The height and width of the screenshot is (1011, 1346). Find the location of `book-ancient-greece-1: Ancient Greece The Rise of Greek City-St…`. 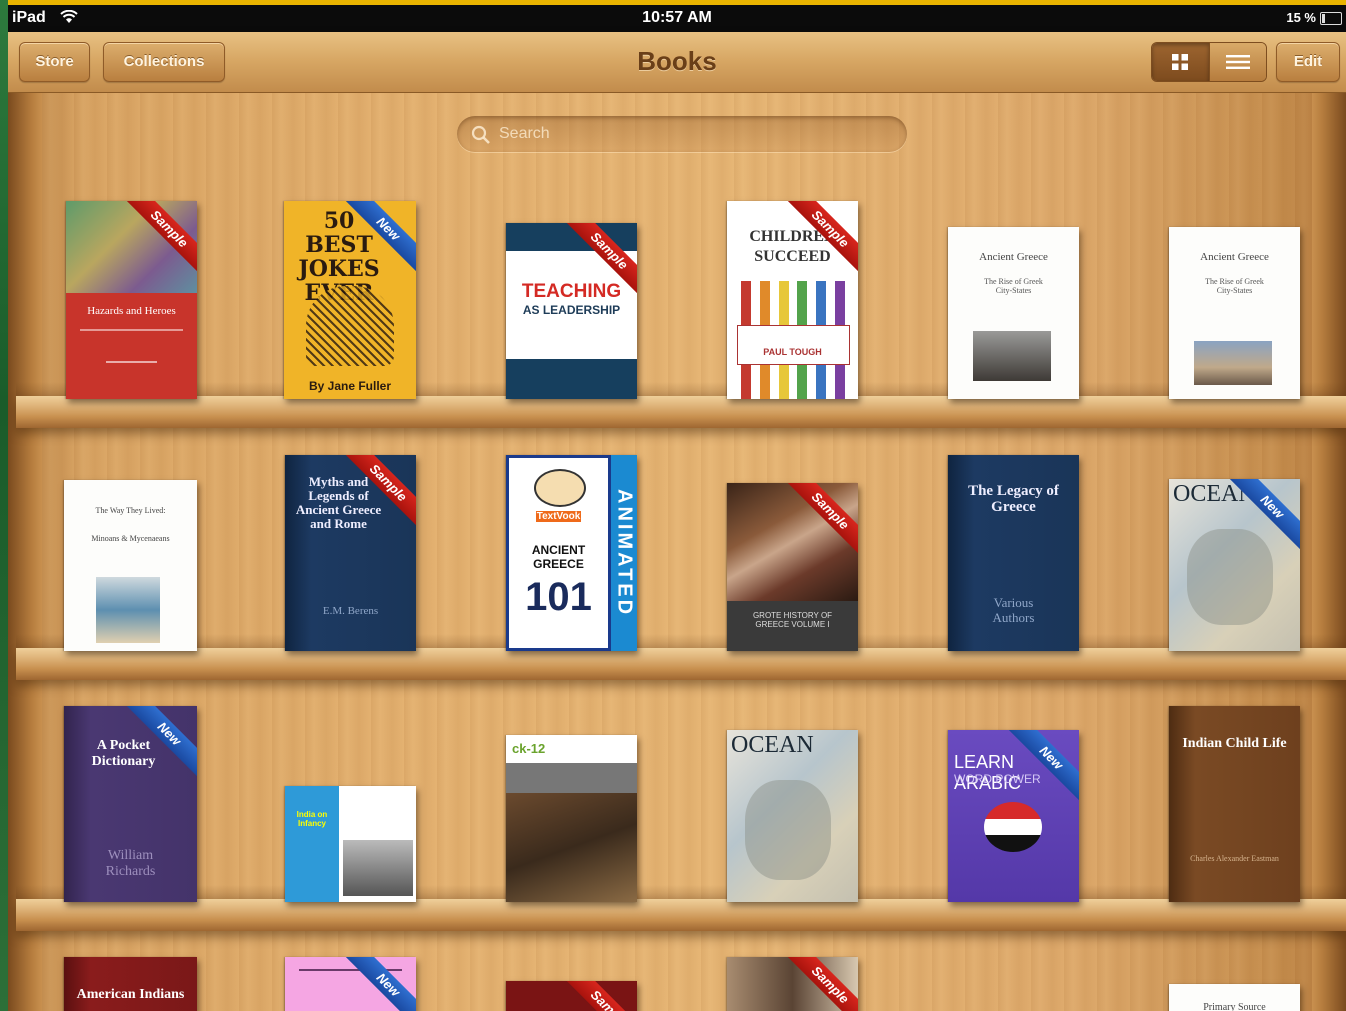

book-ancient-greece-1: Ancient Greece The Rise of Greek City-St… is located at coordinates (1013, 313).